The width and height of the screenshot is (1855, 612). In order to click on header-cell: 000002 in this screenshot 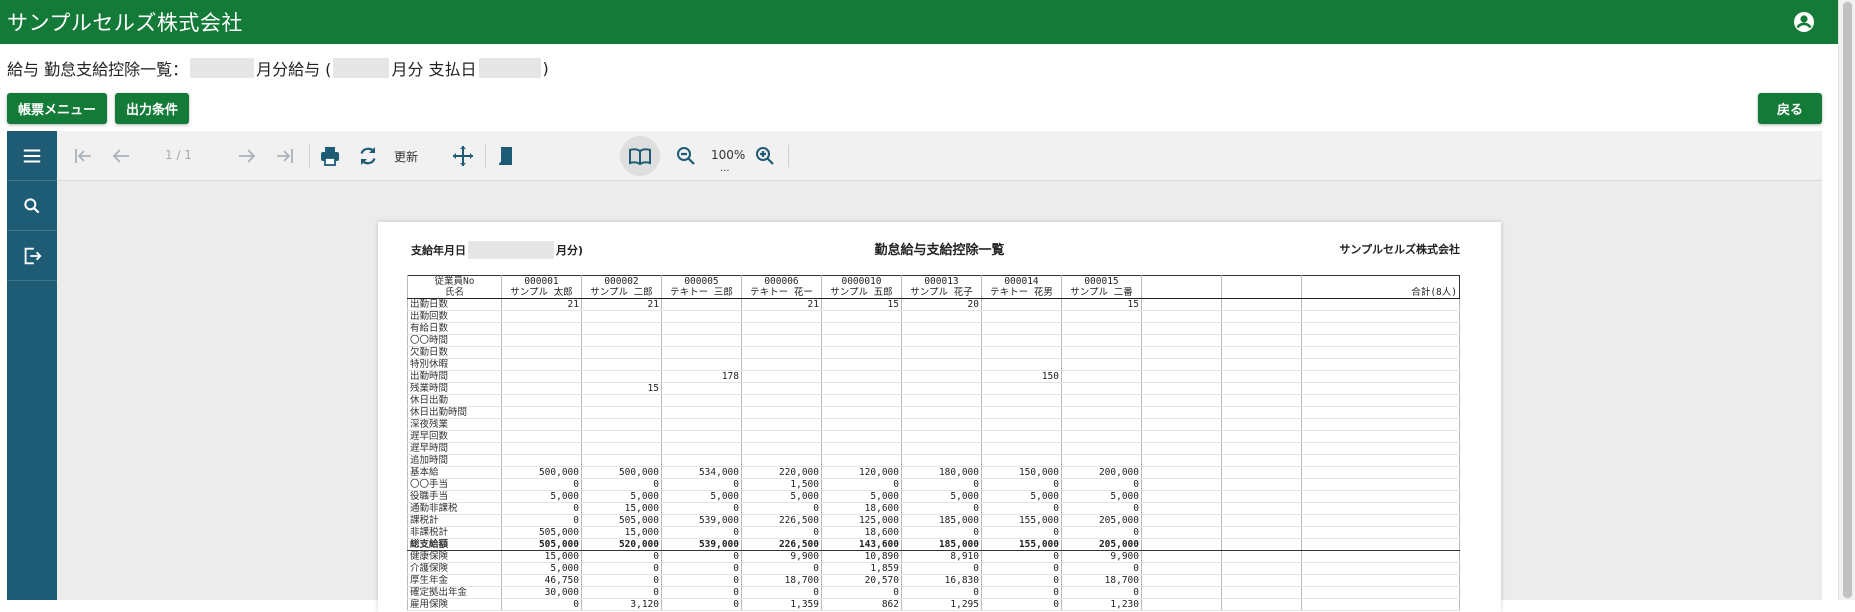, I will do `click(621, 281)`.